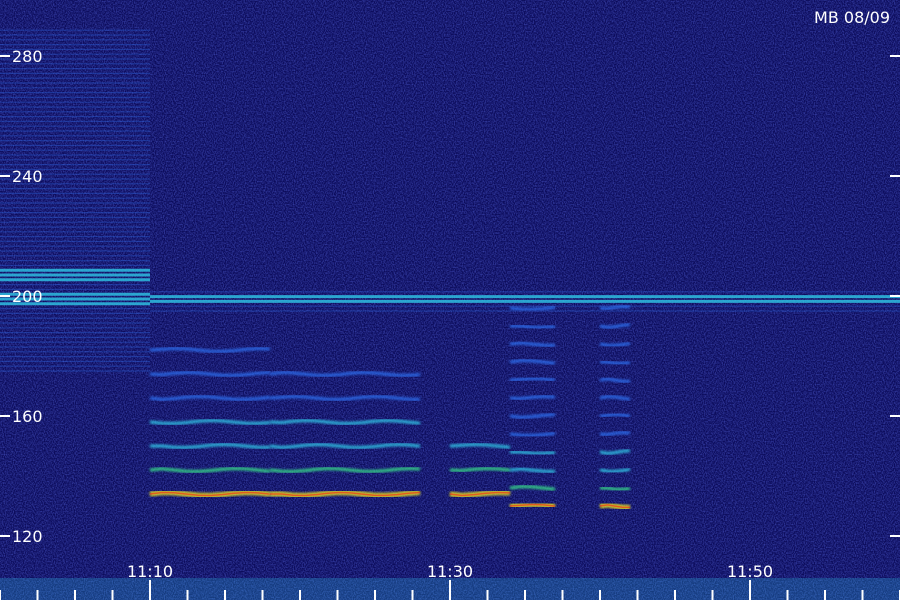 The height and width of the screenshot is (600, 900). I want to click on x-tick-label: 11:50, so click(750, 571).